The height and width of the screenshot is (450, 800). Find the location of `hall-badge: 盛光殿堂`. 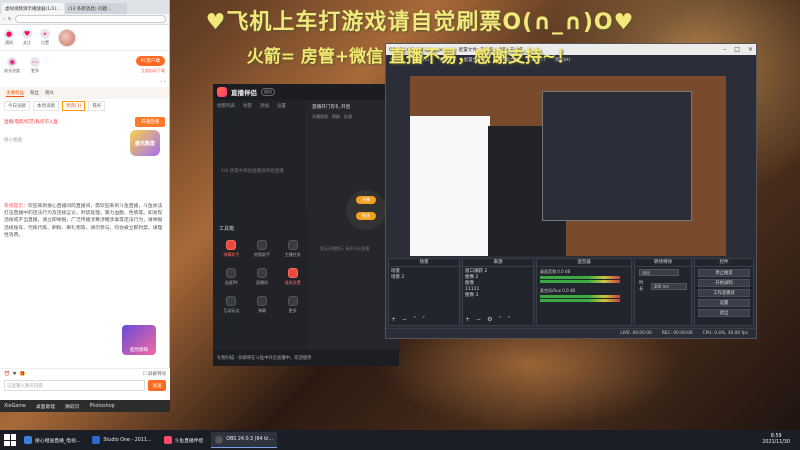

hall-badge: 盛光殿堂 is located at coordinates (145, 143).